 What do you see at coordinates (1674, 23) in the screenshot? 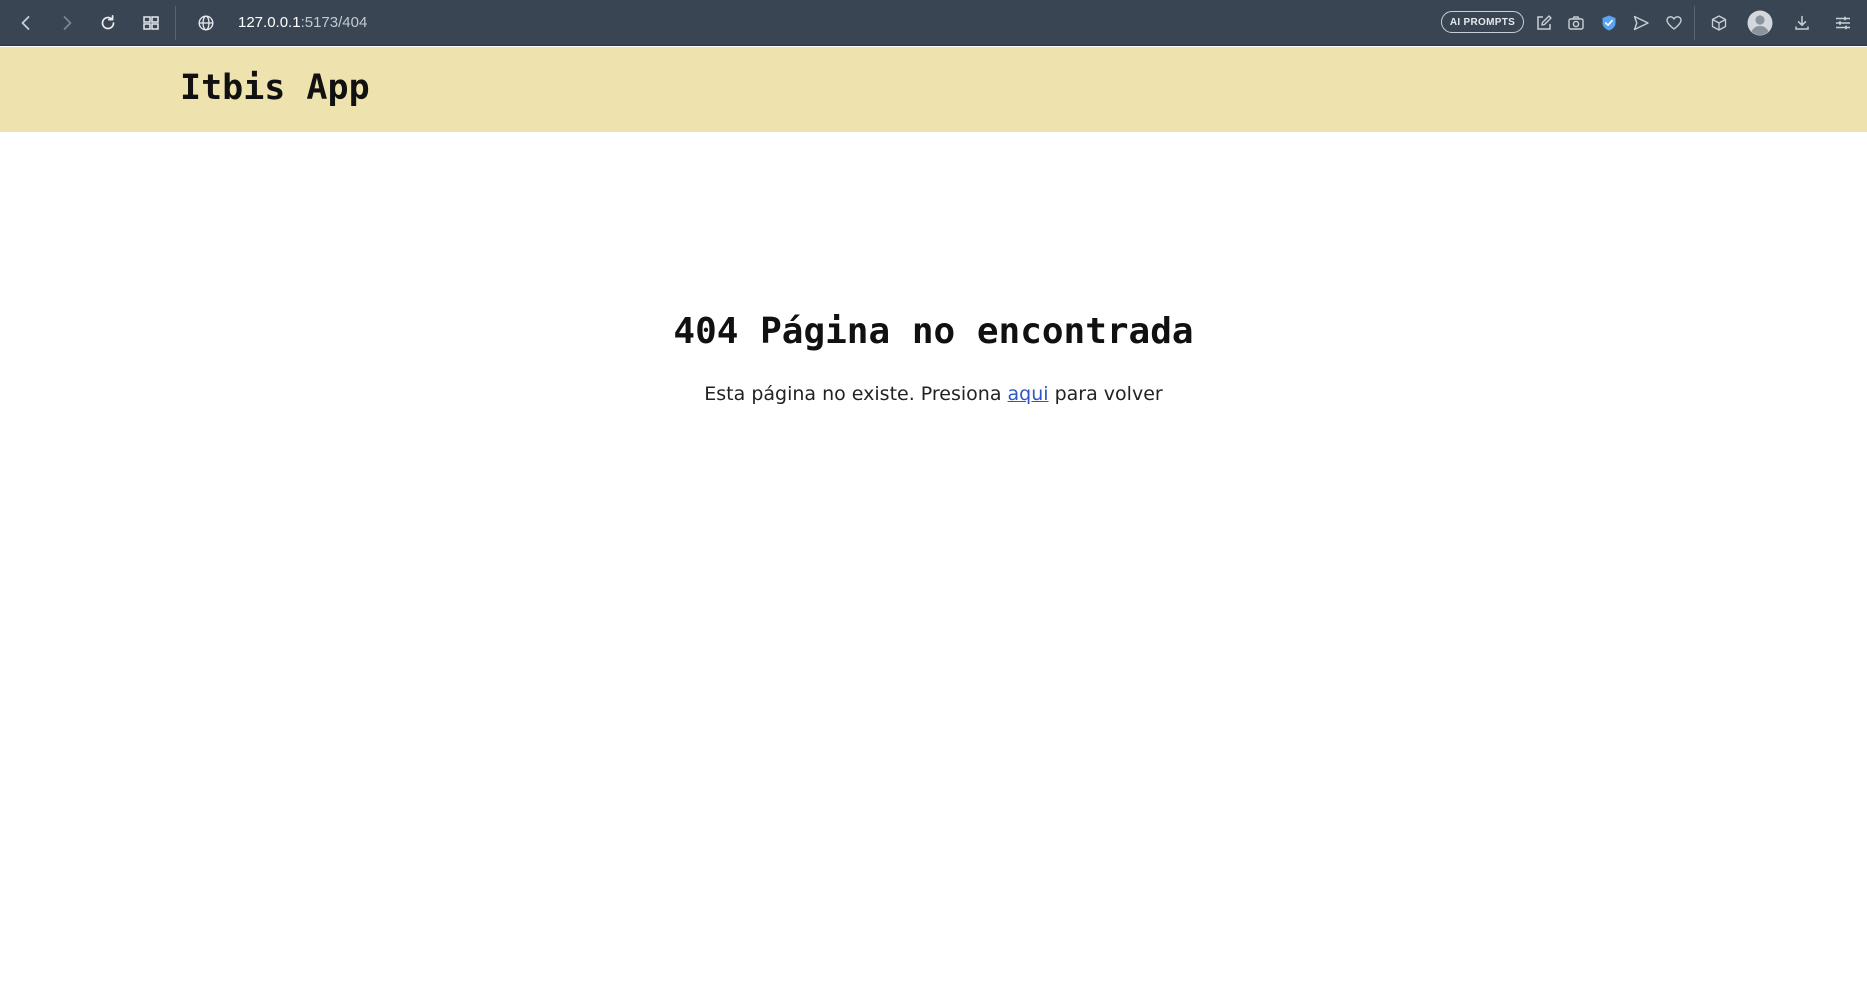
I see `heart-icon` at bounding box center [1674, 23].